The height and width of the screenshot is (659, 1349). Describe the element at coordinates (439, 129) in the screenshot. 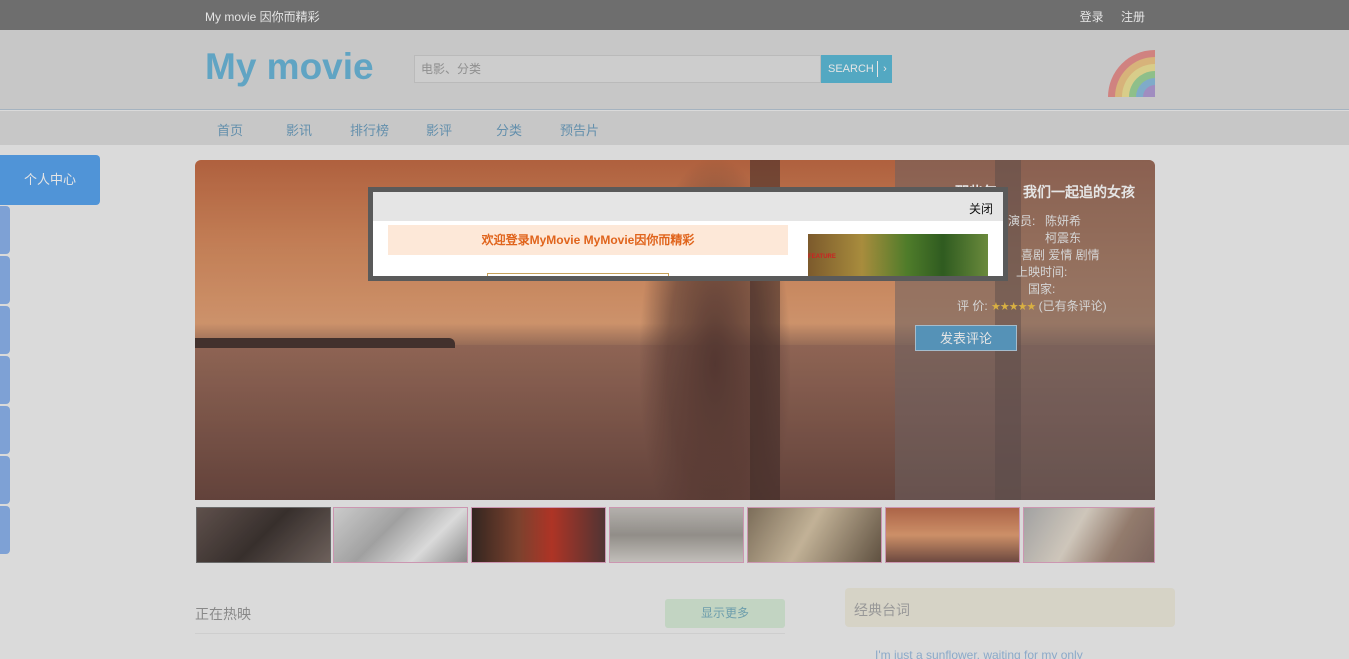

I see `nav-item-reviews: 影评` at that location.